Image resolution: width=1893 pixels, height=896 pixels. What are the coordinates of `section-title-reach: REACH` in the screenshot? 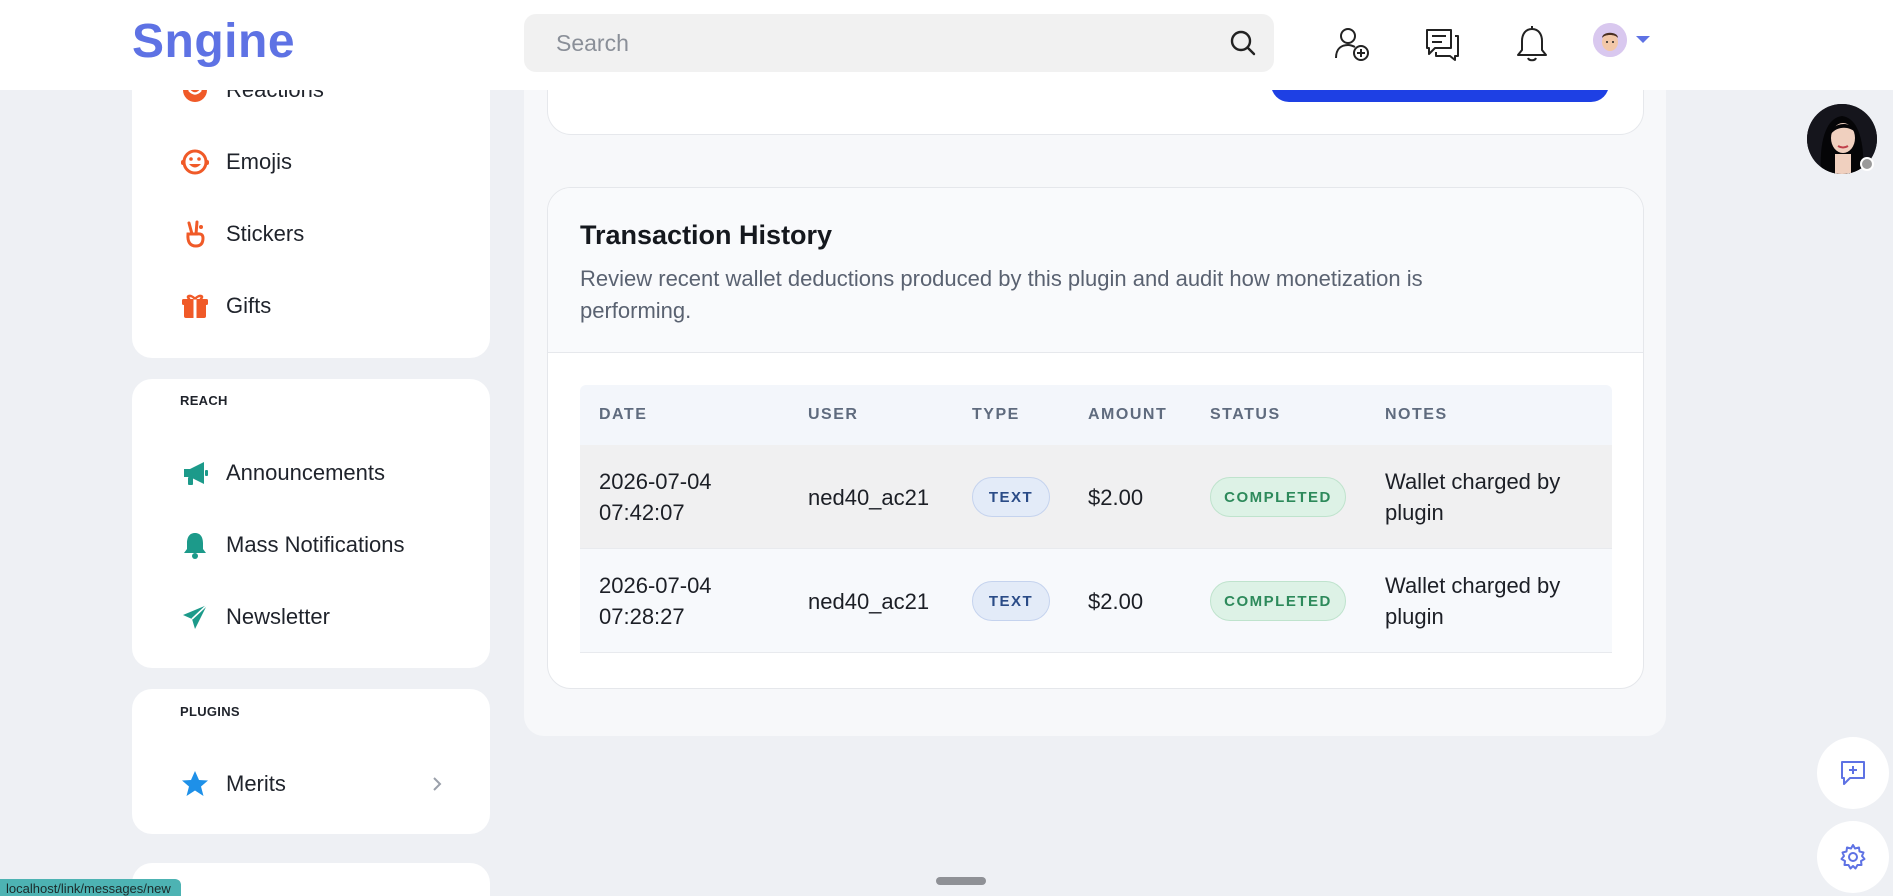 It's located at (204, 400).